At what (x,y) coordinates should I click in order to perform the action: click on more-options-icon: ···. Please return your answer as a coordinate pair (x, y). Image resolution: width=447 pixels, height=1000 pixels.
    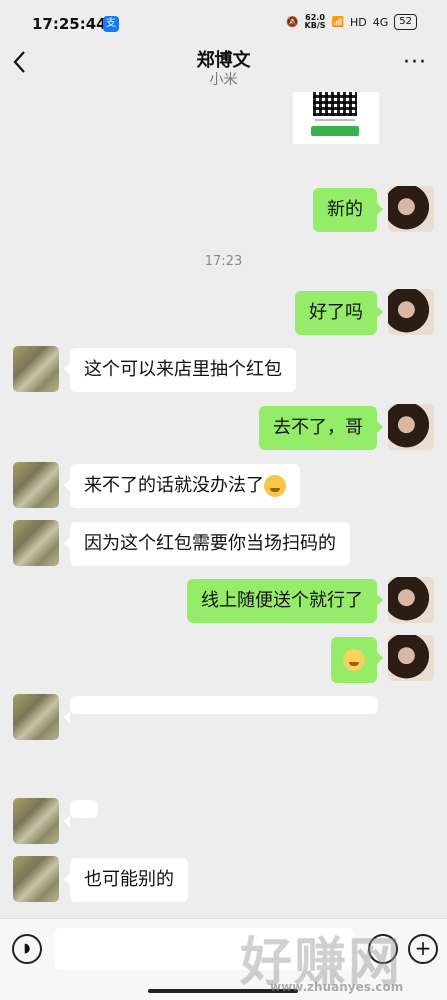
    Looking at the image, I should click on (415, 62).